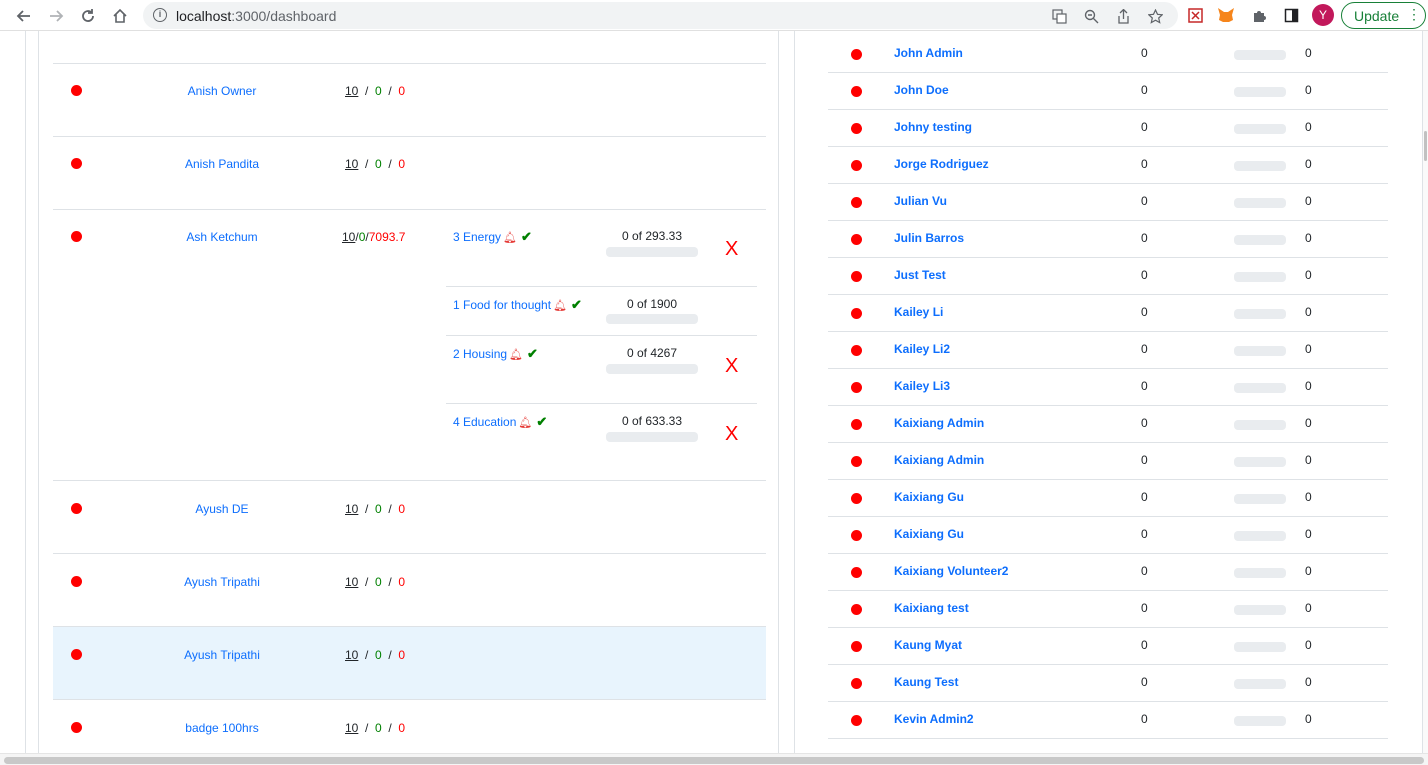  I want to click on share-icon, so click(1123, 16).